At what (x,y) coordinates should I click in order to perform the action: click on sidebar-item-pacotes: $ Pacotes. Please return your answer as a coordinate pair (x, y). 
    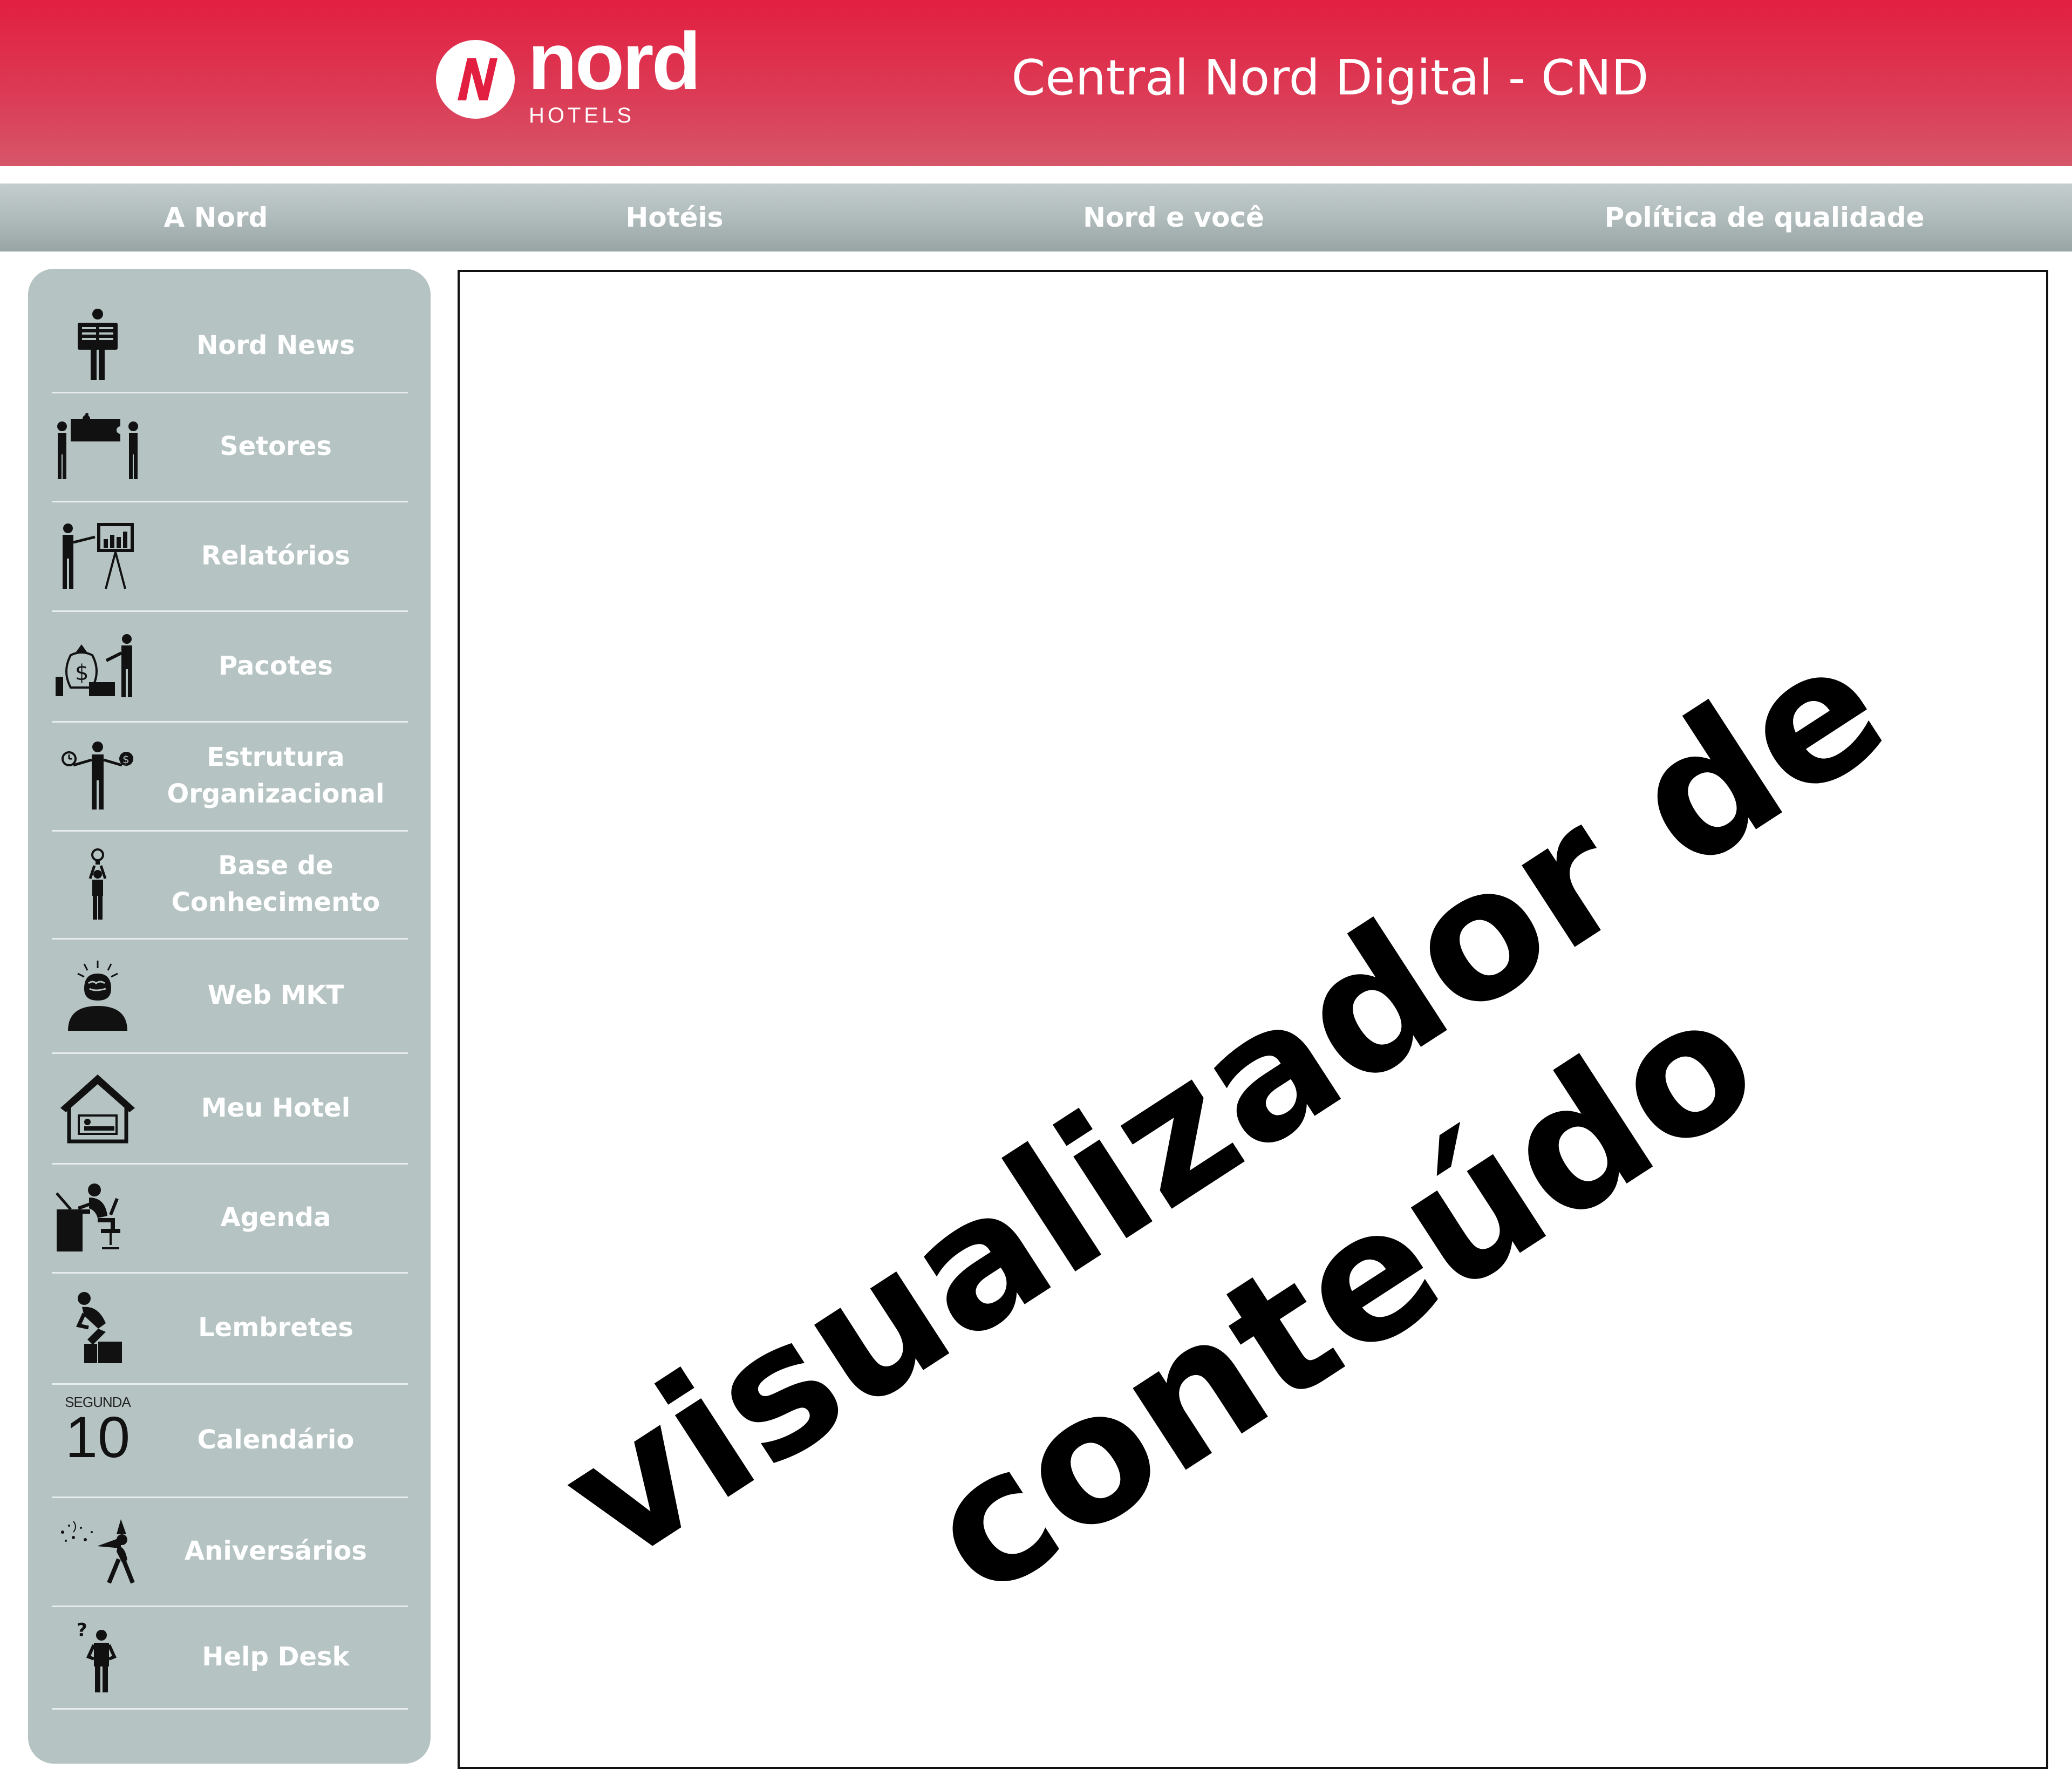
    Looking at the image, I should click on (230, 666).